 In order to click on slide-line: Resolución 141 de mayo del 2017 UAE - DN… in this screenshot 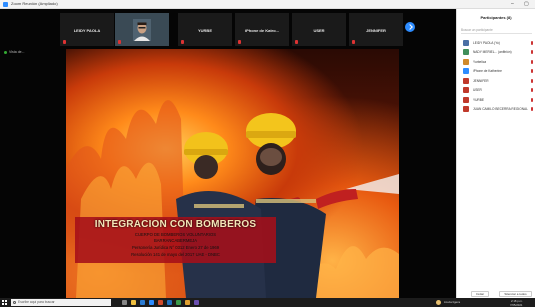, I will do `click(175, 254)`.